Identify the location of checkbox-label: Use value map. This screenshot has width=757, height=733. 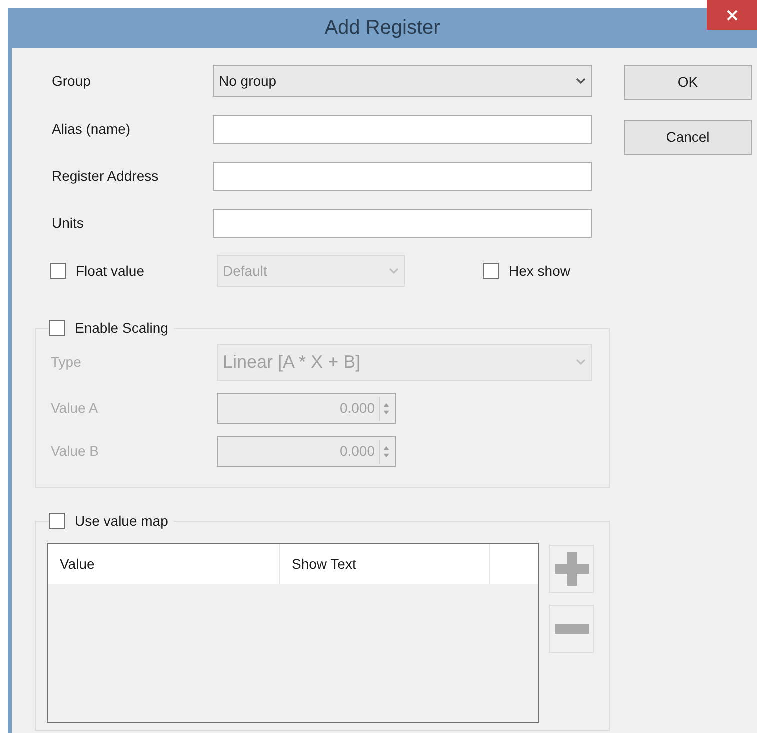
(121, 521).